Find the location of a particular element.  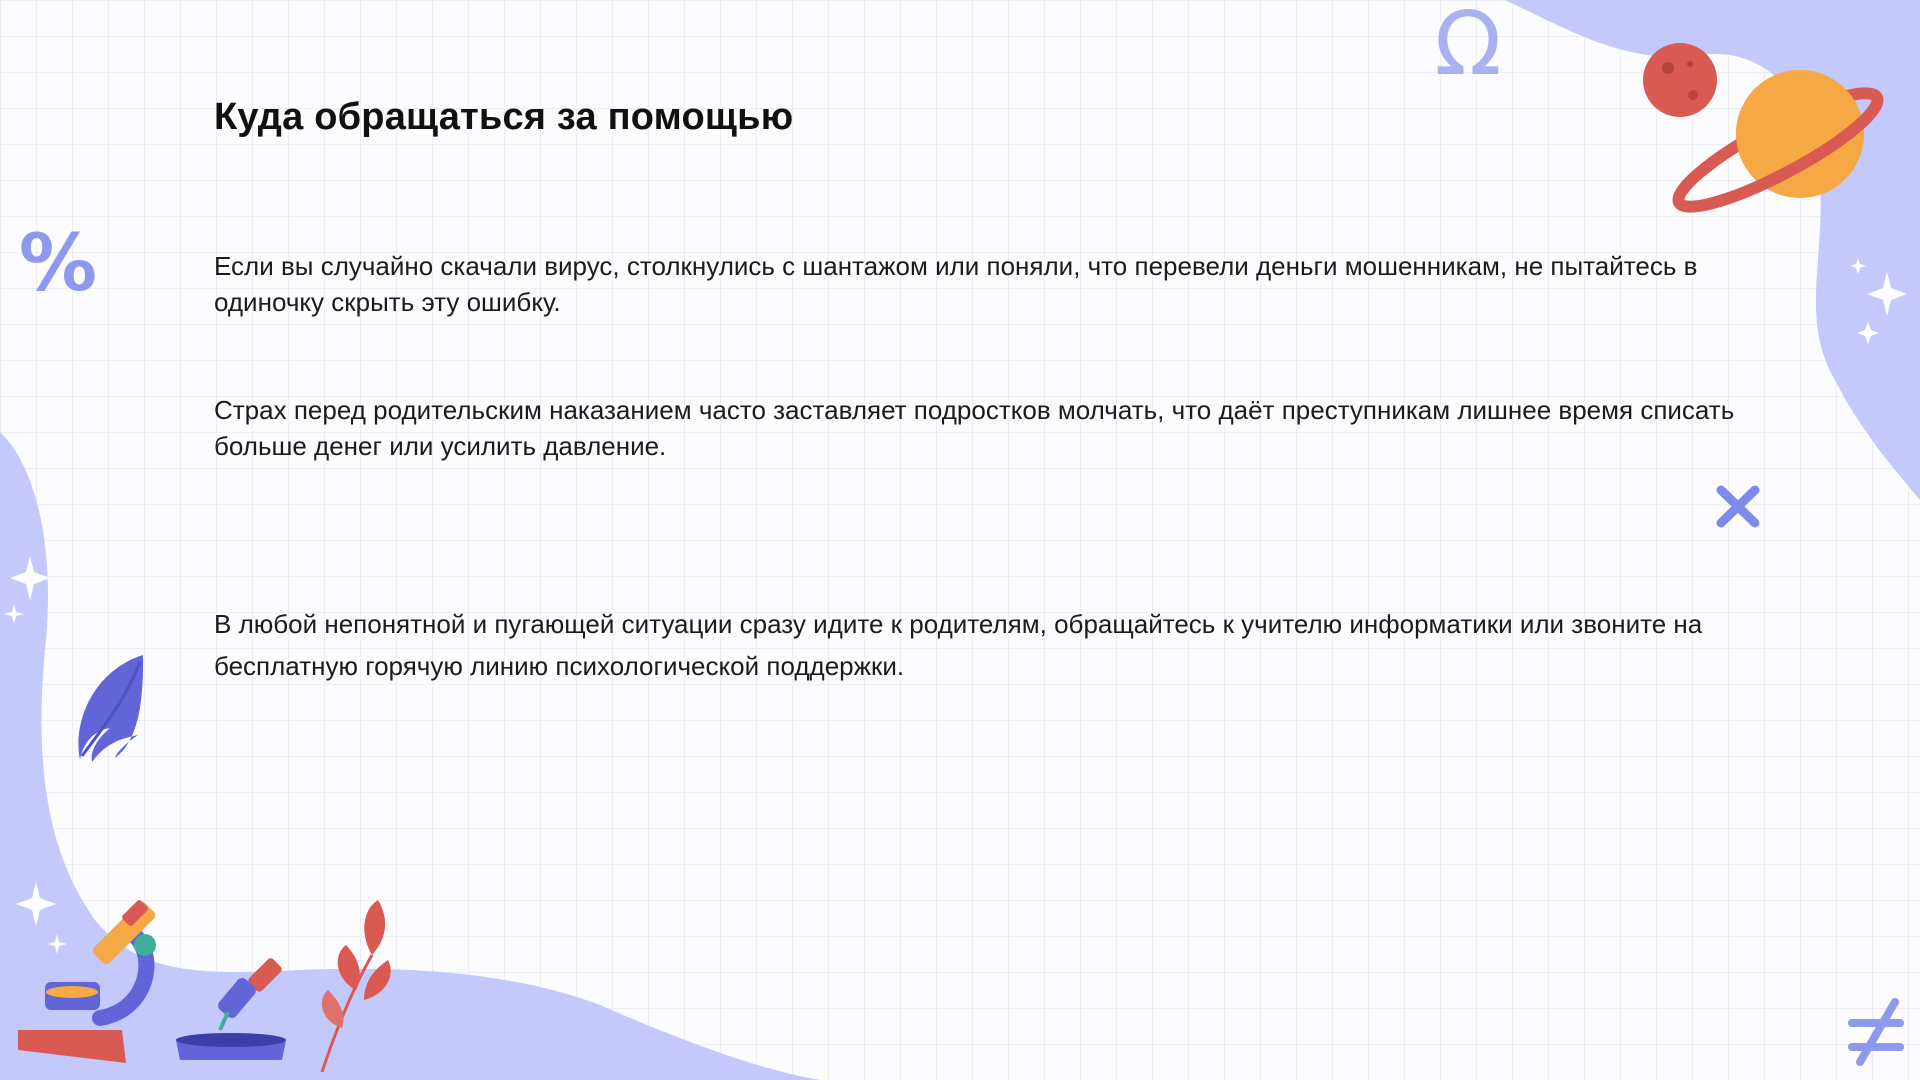

not-equal-icon is located at coordinates (1876, 1032).